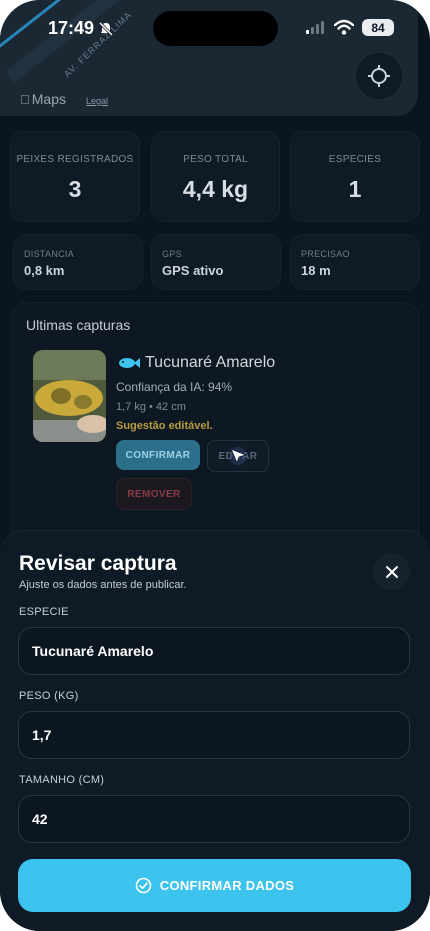 This screenshot has height=931, width=430. I want to click on info-card-precisao: PRECISAO 18 m, so click(355, 262).